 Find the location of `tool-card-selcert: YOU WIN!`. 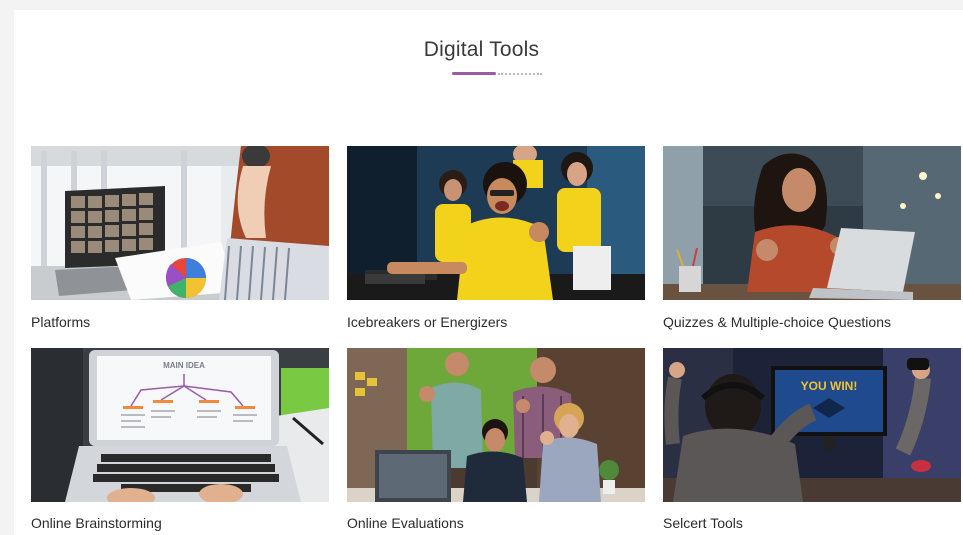

tool-card-selcert: YOU WIN! is located at coordinates (812, 425).